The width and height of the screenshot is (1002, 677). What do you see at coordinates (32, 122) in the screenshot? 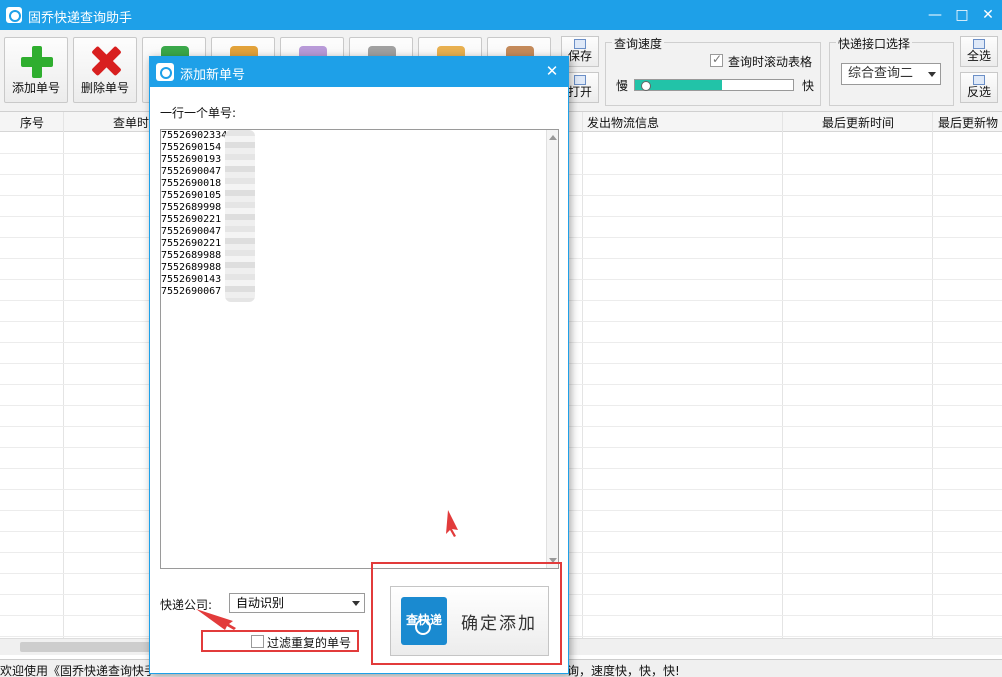
I see `column-header-index: 序号` at bounding box center [32, 122].